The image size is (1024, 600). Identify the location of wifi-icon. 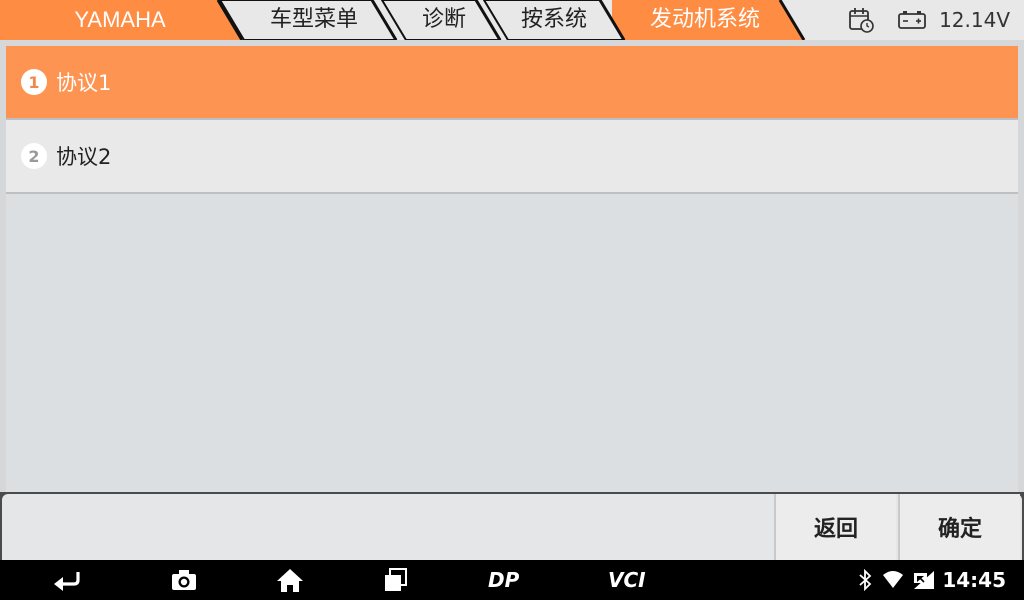
(893, 580).